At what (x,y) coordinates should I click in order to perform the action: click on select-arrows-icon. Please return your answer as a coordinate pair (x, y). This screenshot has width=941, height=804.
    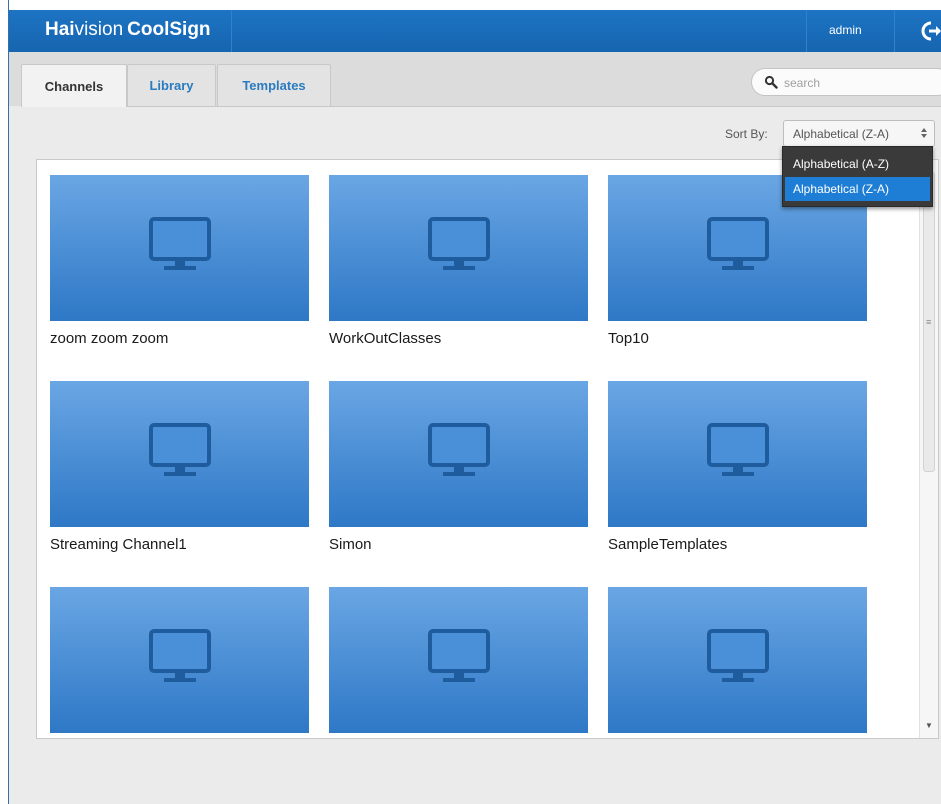
    Looking at the image, I should click on (924, 133).